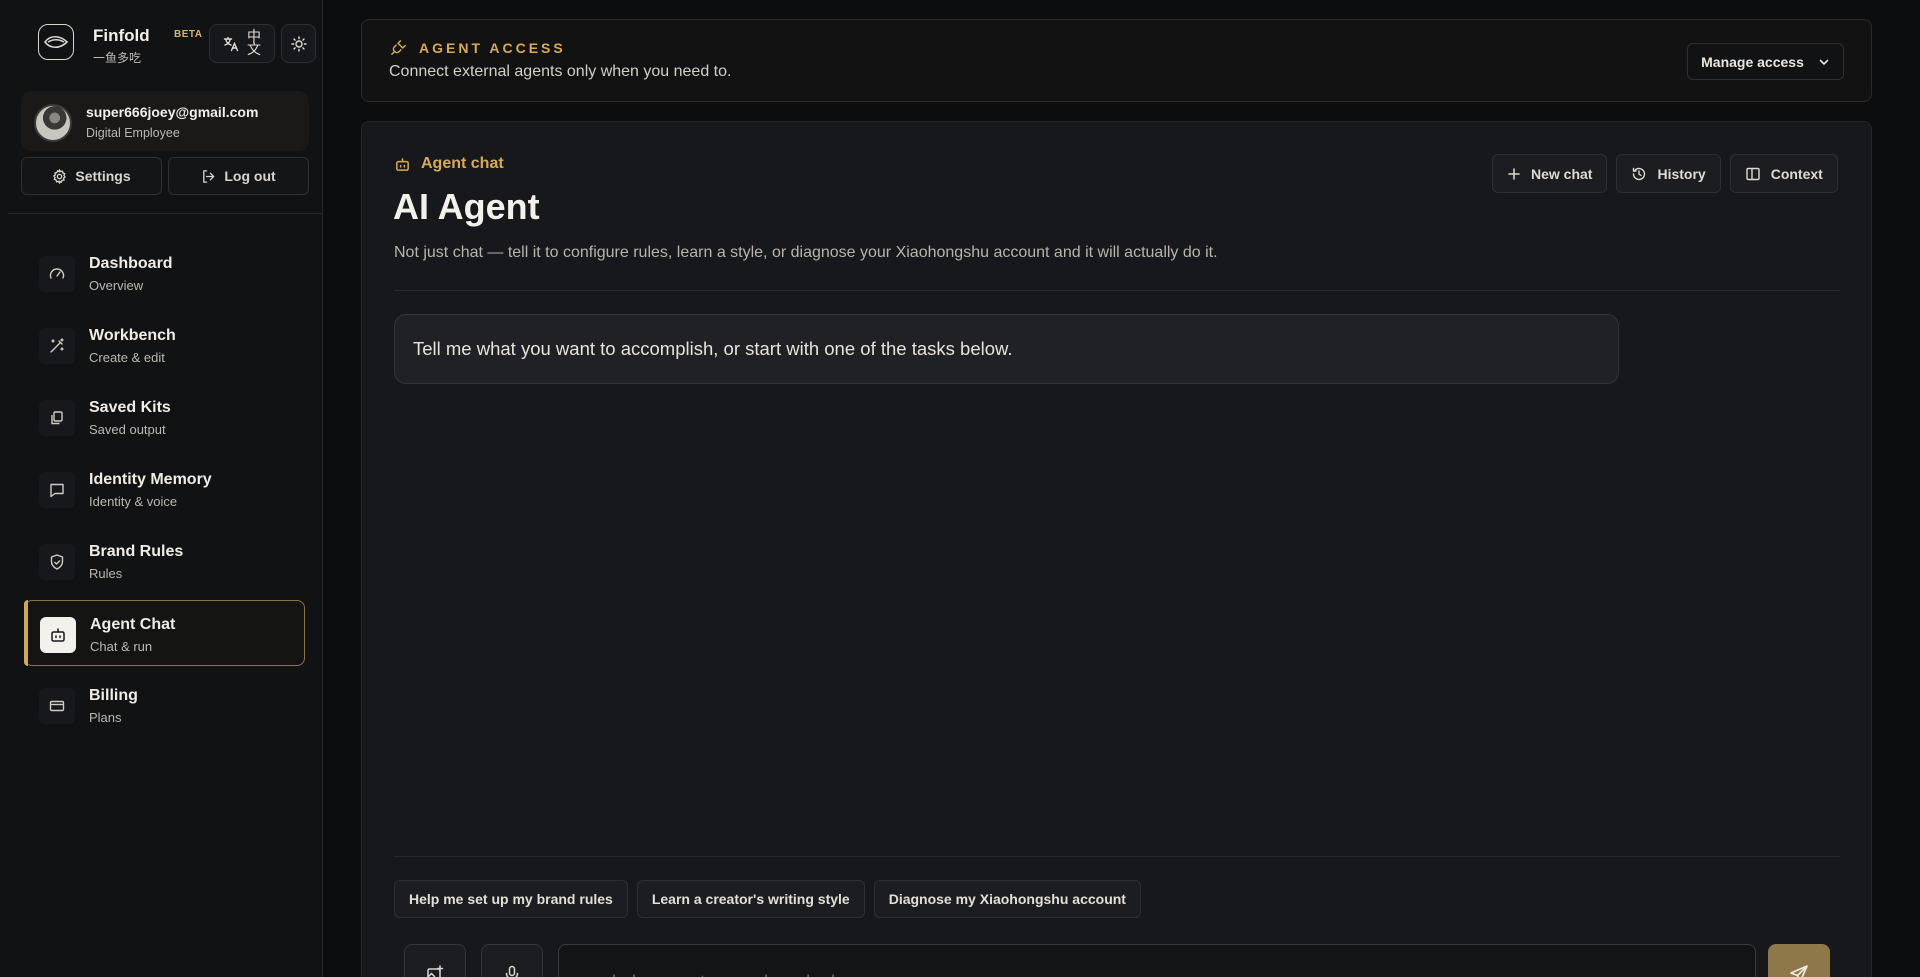 The height and width of the screenshot is (977, 1920). I want to click on panel-right-icon, so click(1753, 174).